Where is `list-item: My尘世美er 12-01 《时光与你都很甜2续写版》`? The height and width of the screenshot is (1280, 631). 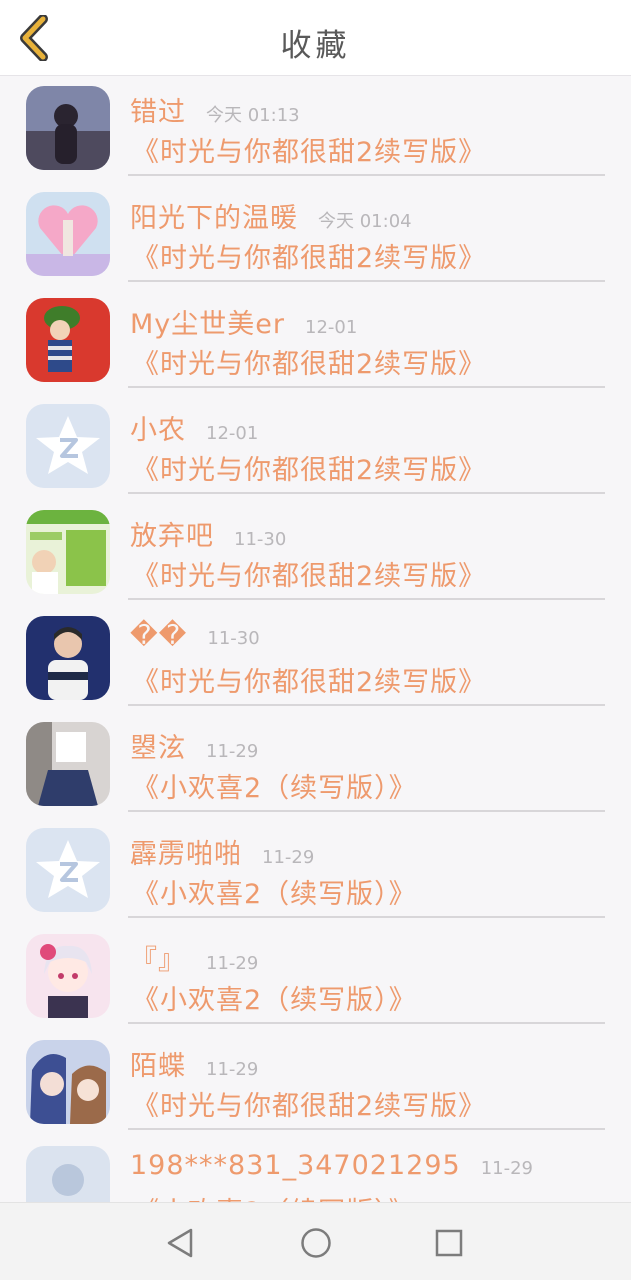 list-item: My尘世美er 12-01 《时光与你都很甜2续写版》 is located at coordinates (315, 341).